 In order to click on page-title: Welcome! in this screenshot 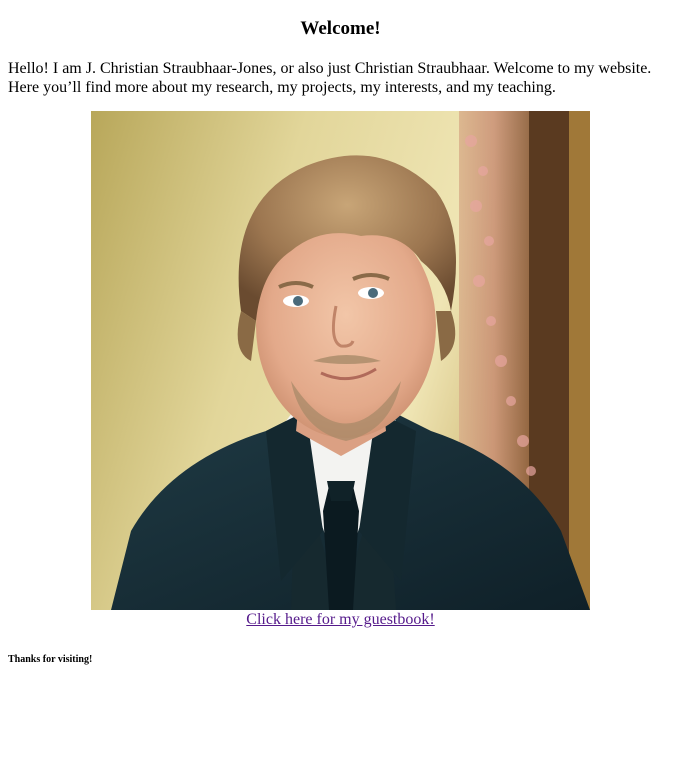, I will do `click(340, 28)`.